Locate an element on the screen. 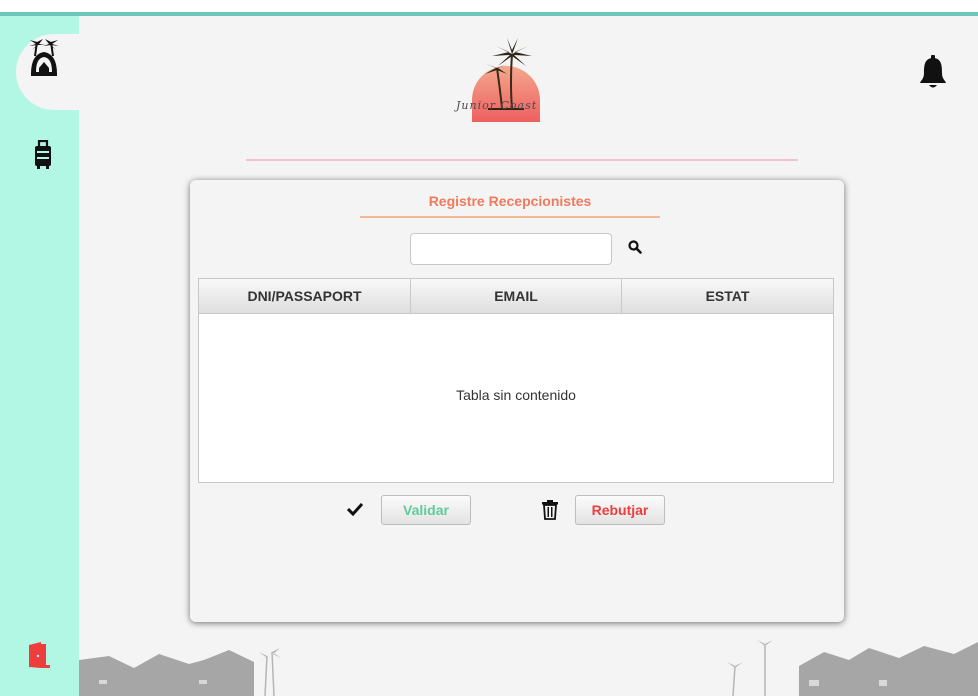 This screenshot has height=696, width=978. validate-button: Validar is located at coordinates (426, 510).